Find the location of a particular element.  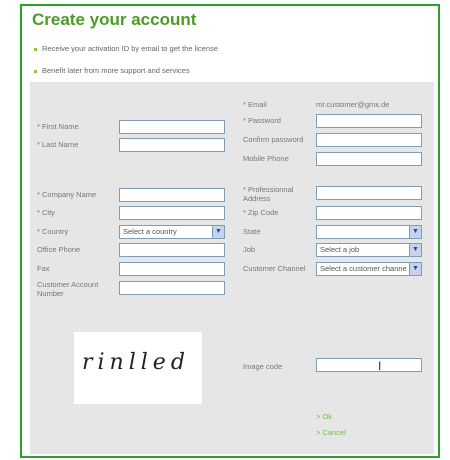

captcha-text: rinlled is located at coordinates (136, 362).